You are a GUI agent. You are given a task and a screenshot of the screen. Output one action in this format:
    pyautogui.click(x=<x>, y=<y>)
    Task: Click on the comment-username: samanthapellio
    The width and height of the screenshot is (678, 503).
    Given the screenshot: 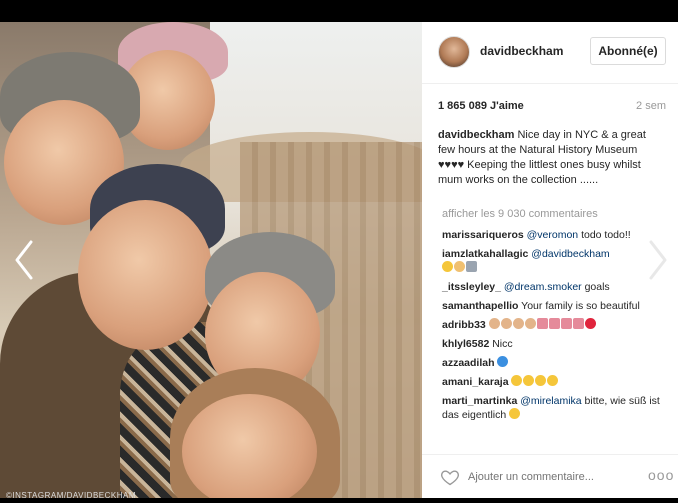 What is the action you would take?
    pyautogui.click(x=480, y=306)
    